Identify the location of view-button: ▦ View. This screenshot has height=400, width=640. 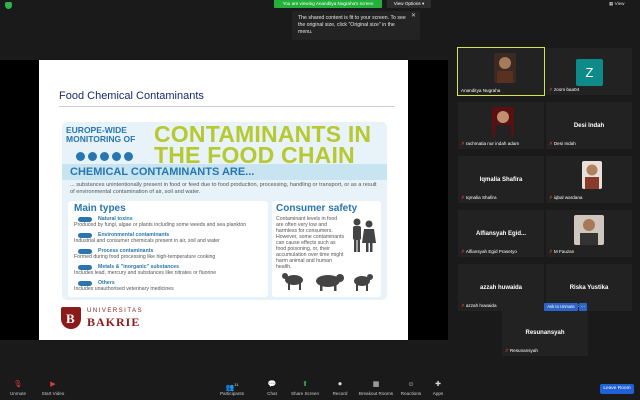
(617, 4).